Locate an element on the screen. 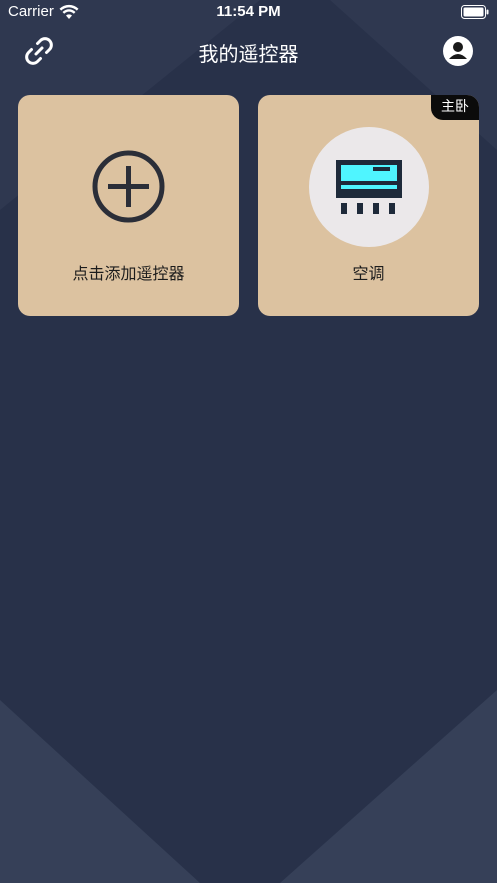  profile-icon is located at coordinates (458, 51).